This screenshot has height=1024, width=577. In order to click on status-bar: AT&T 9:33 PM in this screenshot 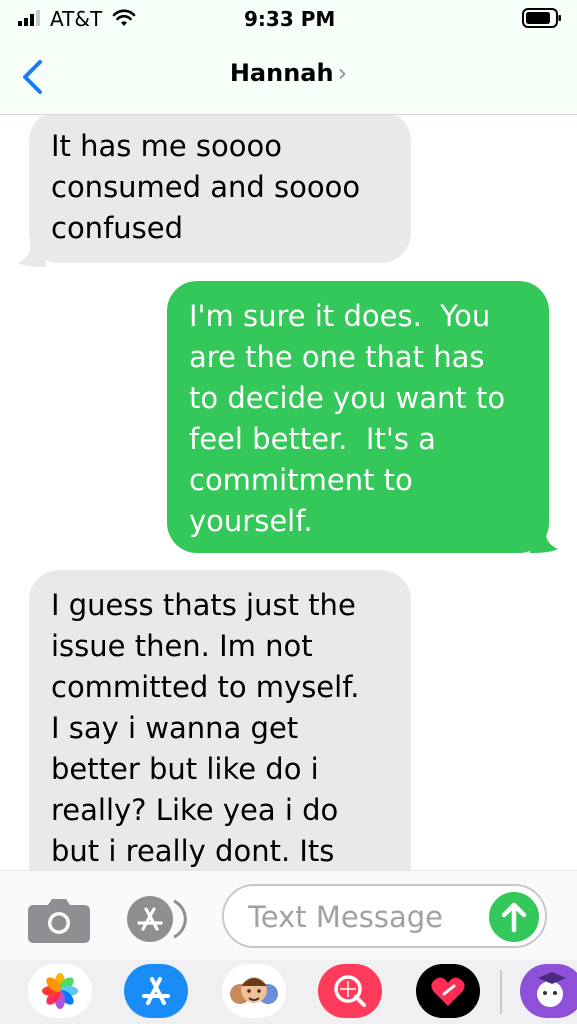, I will do `click(288, 20)`.